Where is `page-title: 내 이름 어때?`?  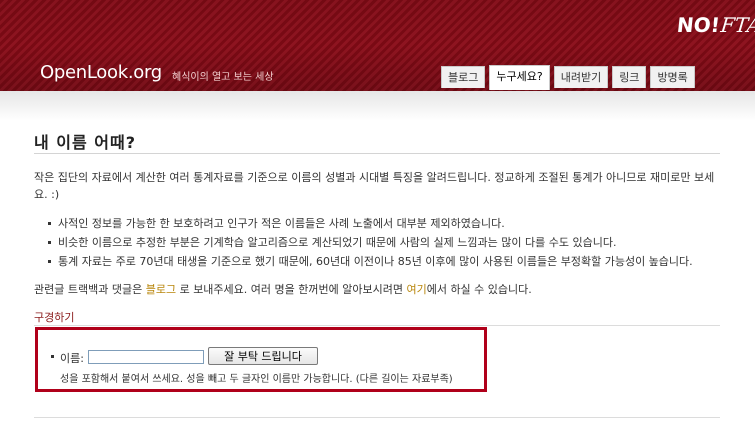 page-title: 내 이름 어때? is located at coordinates (85, 142).